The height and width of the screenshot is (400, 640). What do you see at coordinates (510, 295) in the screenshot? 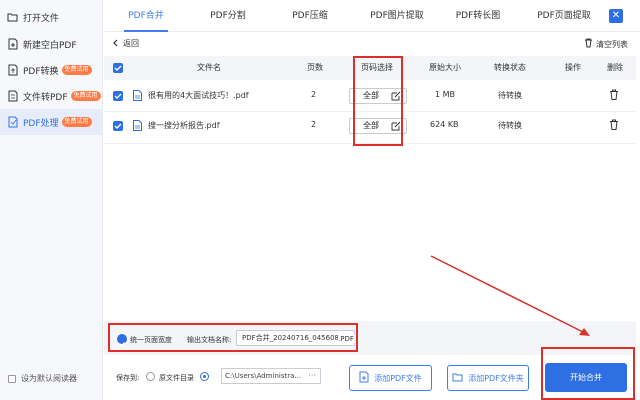
I see `annotation-arrow` at bounding box center [510, 295].